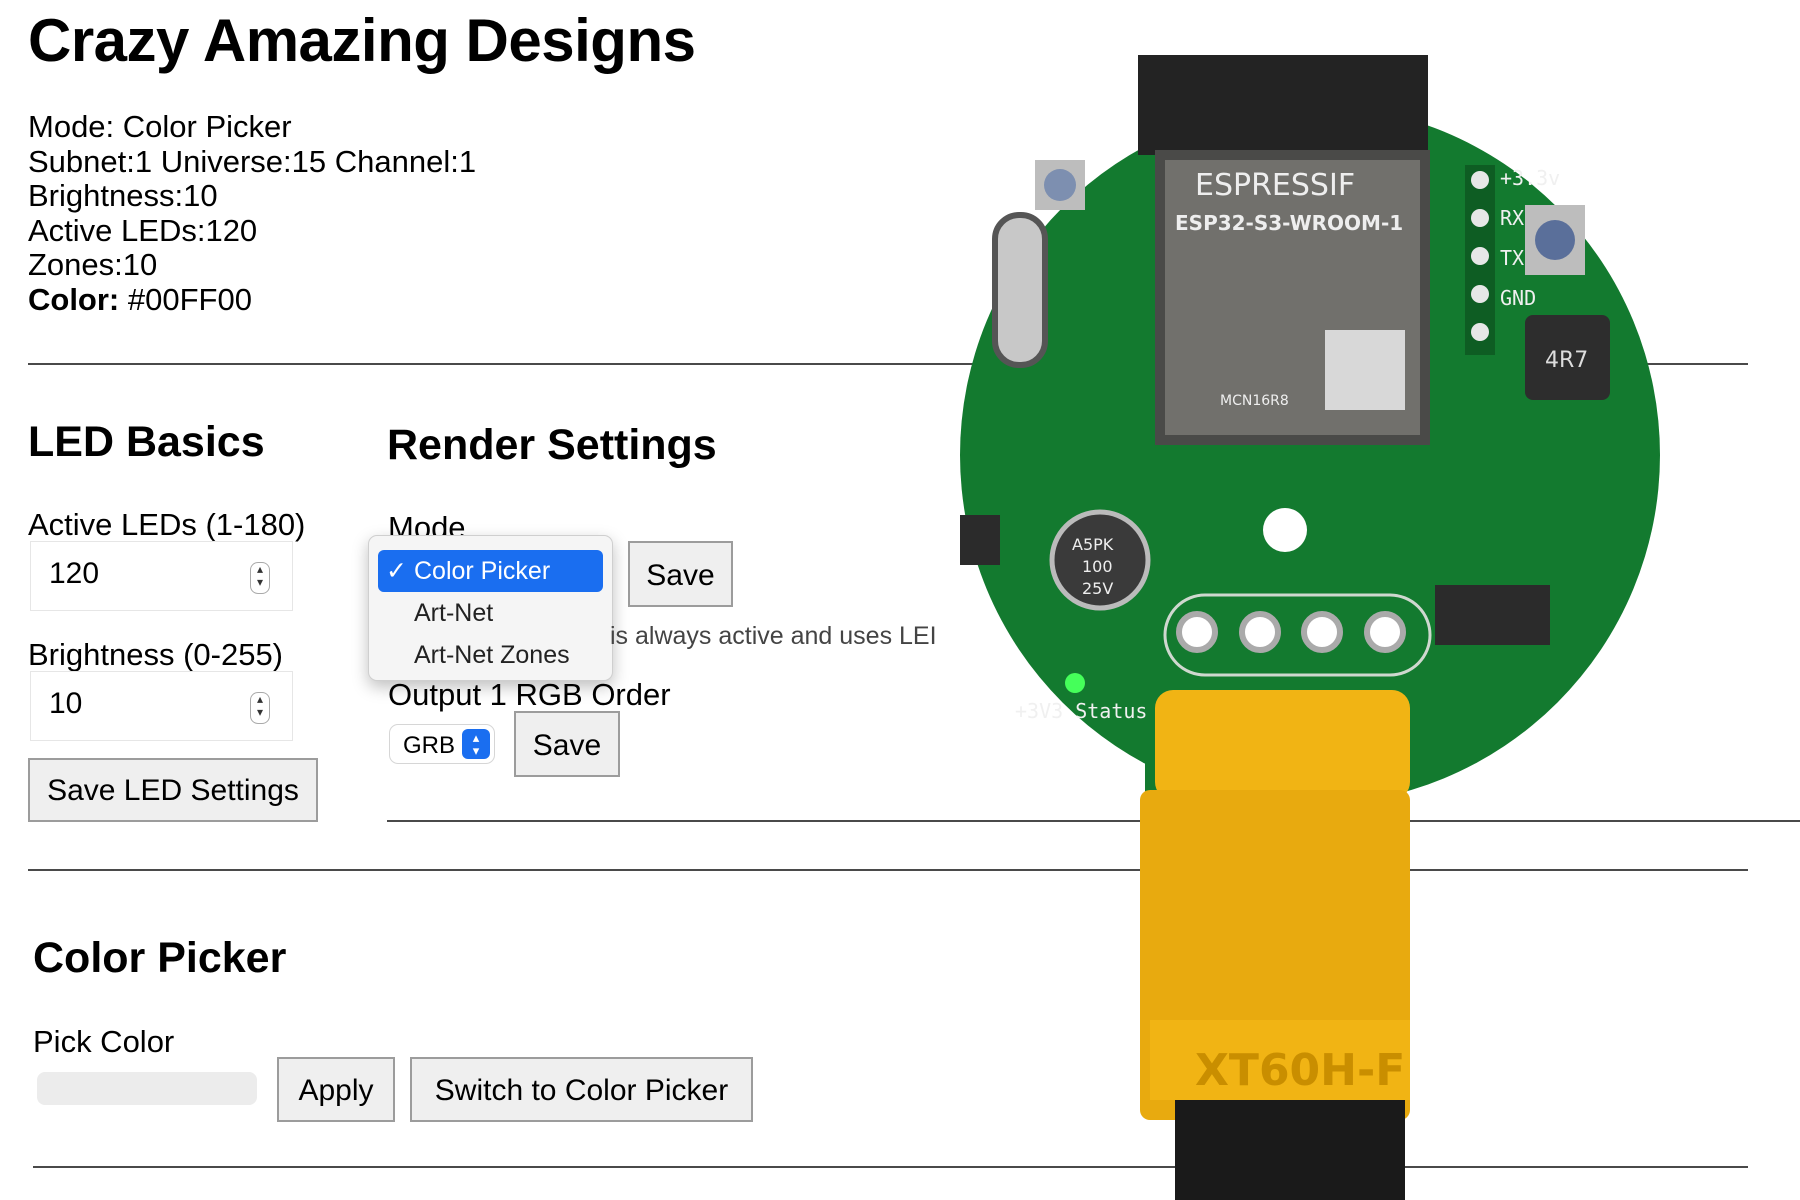 The image size is (1800, 1200). What do you see at coordinates (529, 694) in the screenshot?
I see `rgb-order-label: Output 1 RGB Order` at bounding box center [529, 694].